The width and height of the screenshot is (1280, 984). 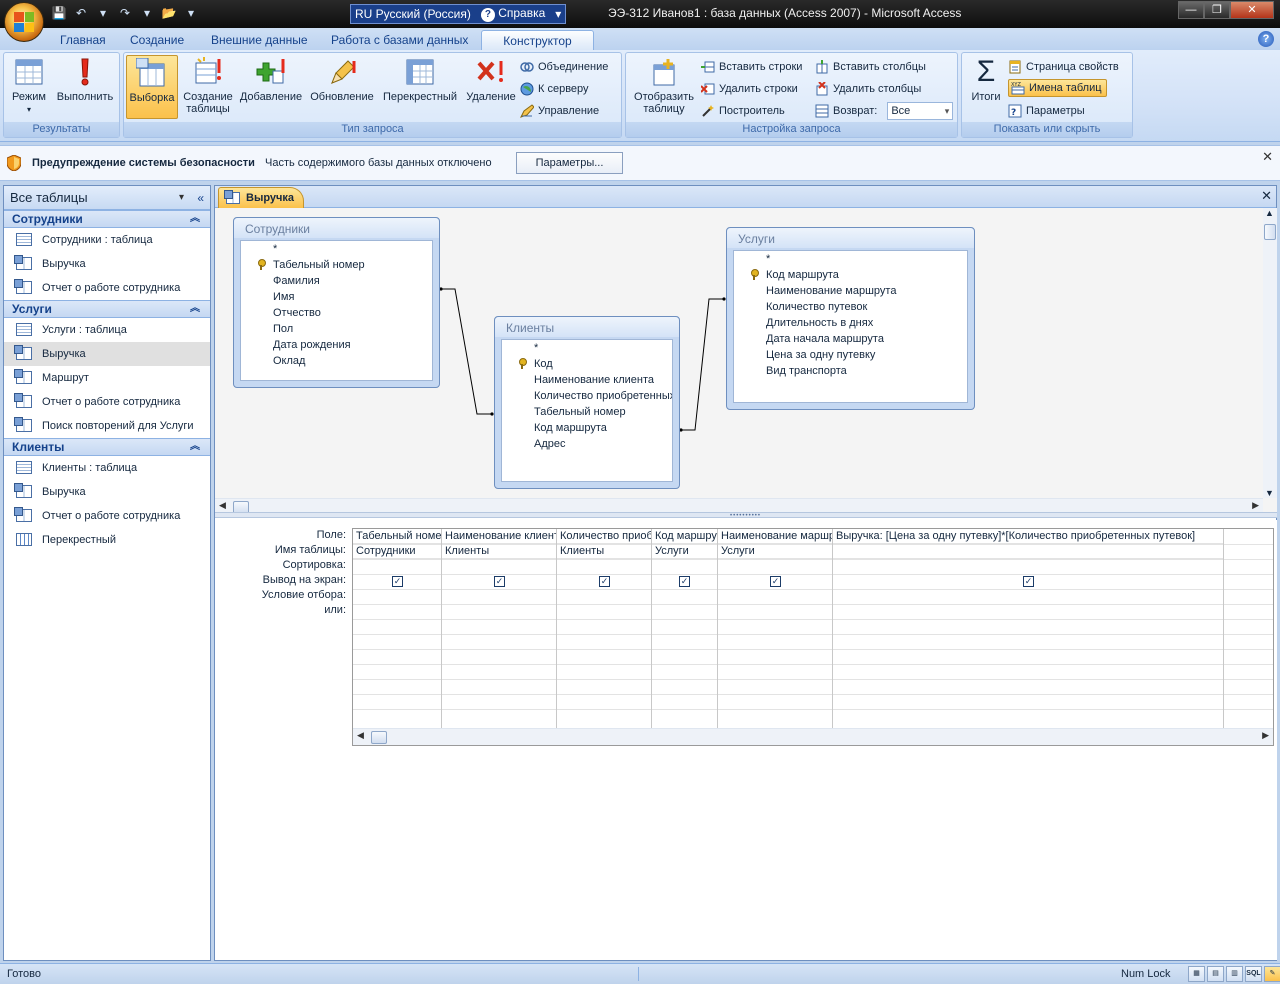 What do you see at coordinates (986, 80) in the screenshot?
I see `totals-button: Σ Итоги` at bounding box center [986, 80].